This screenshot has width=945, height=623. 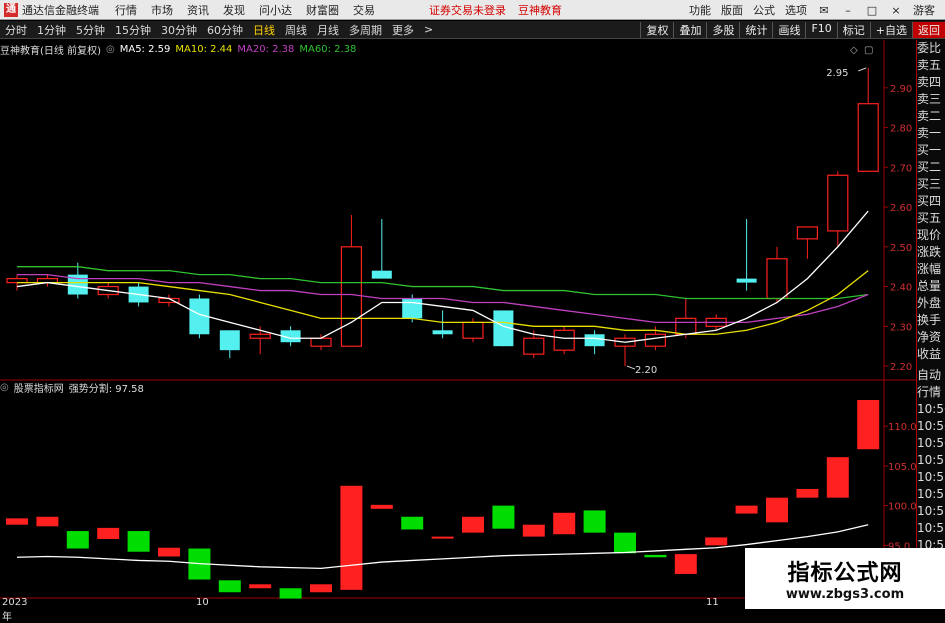 I want to click on period-tab-multi: 多周期, so click(x=365, y=30).